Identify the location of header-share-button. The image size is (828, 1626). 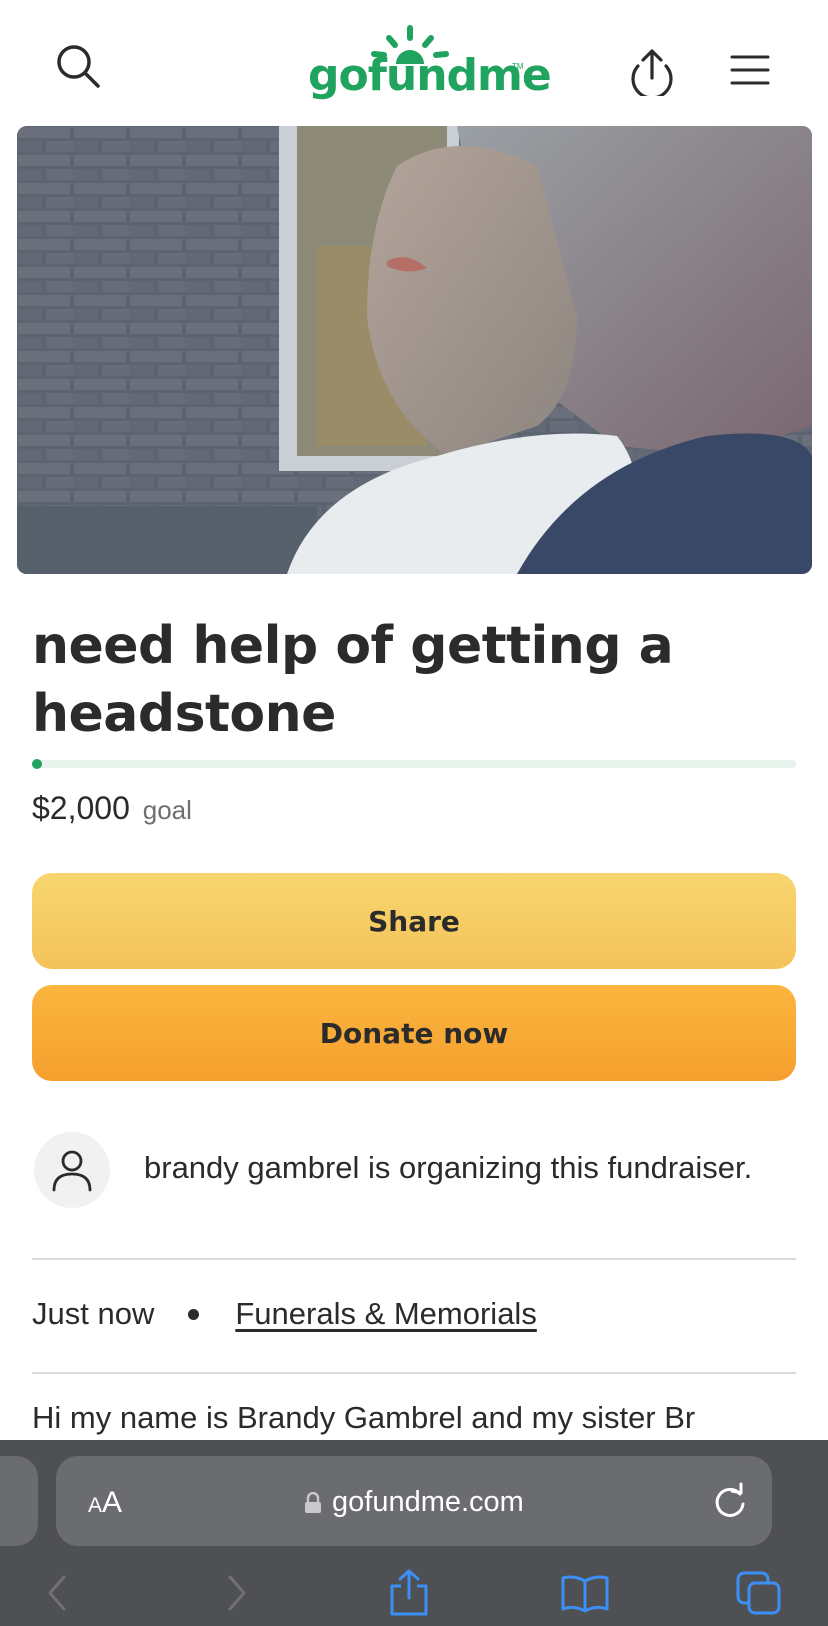
(652, 70).